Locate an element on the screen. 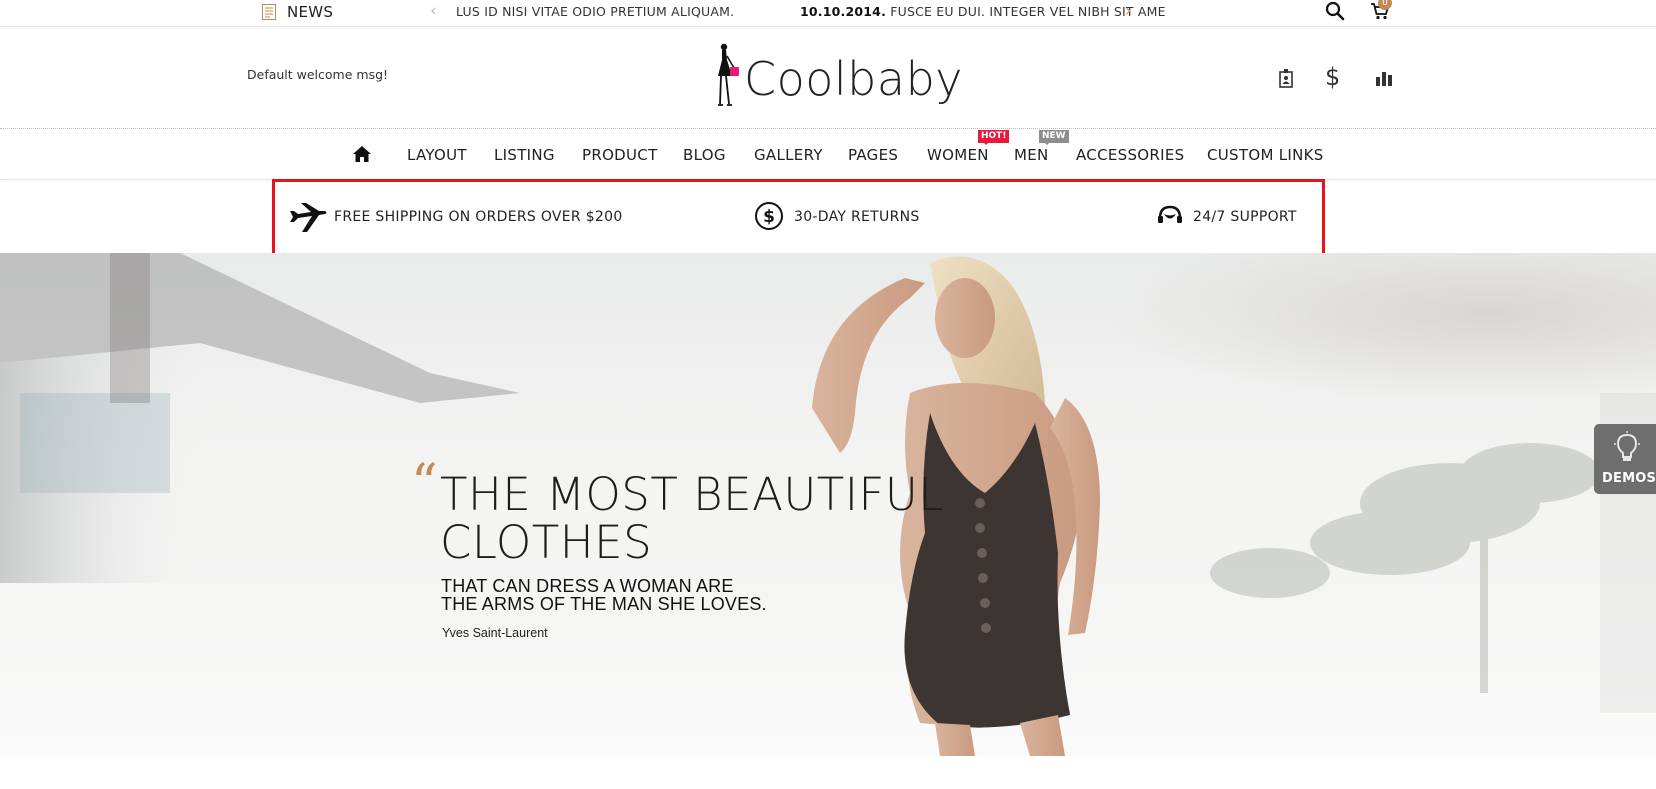  nav-item-accessories: ACCESSORIES is located at coordinates (1130, 155).